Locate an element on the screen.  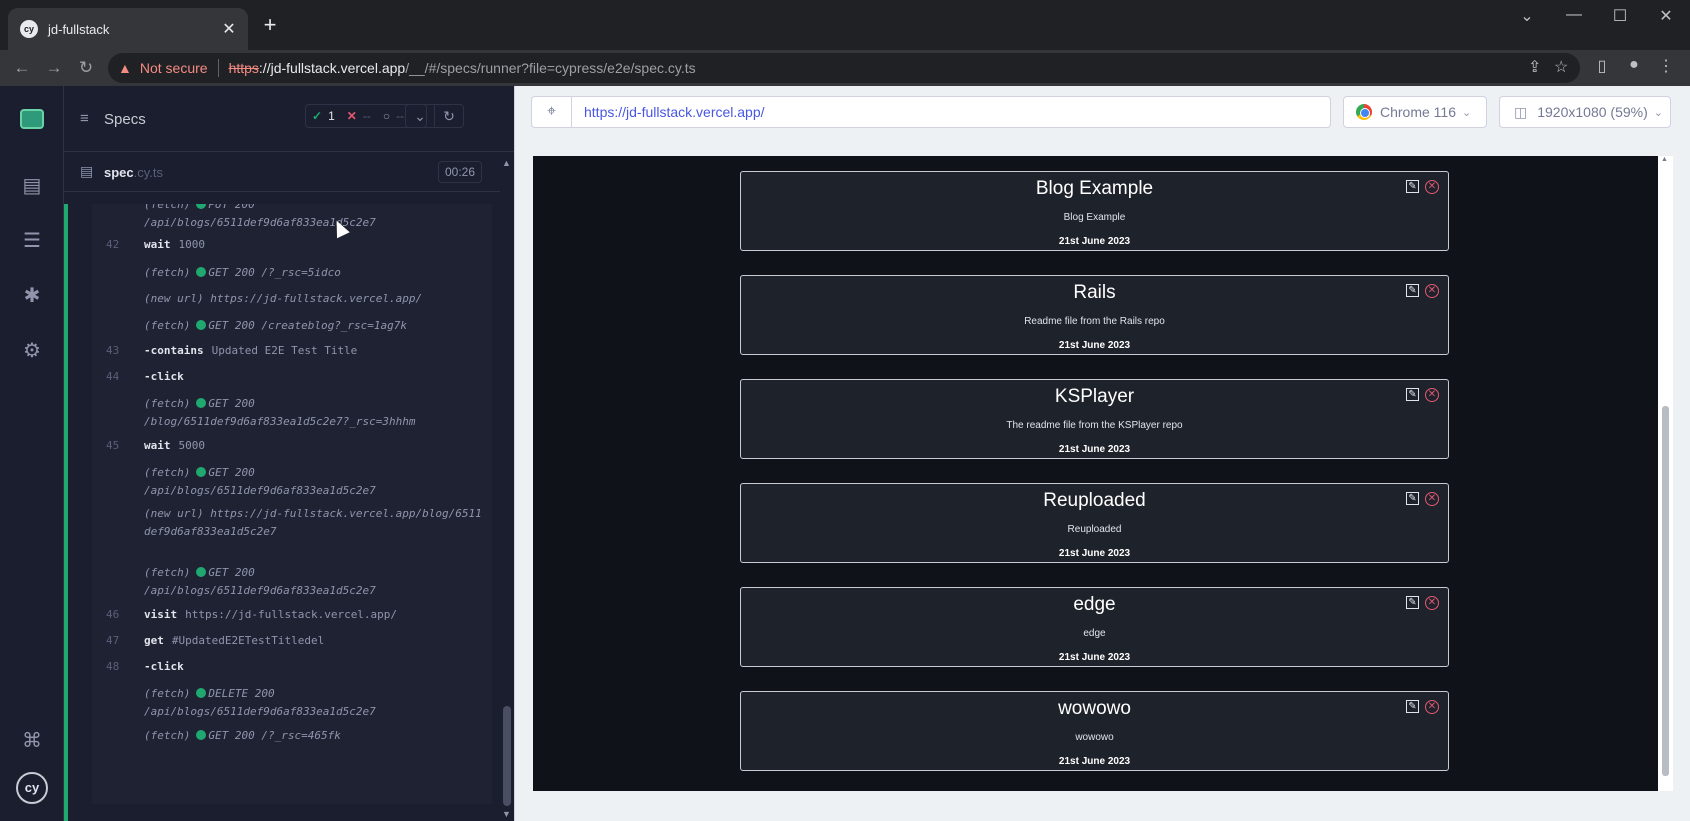
rerun-button: ↻ is located at coordinates (449, 116).